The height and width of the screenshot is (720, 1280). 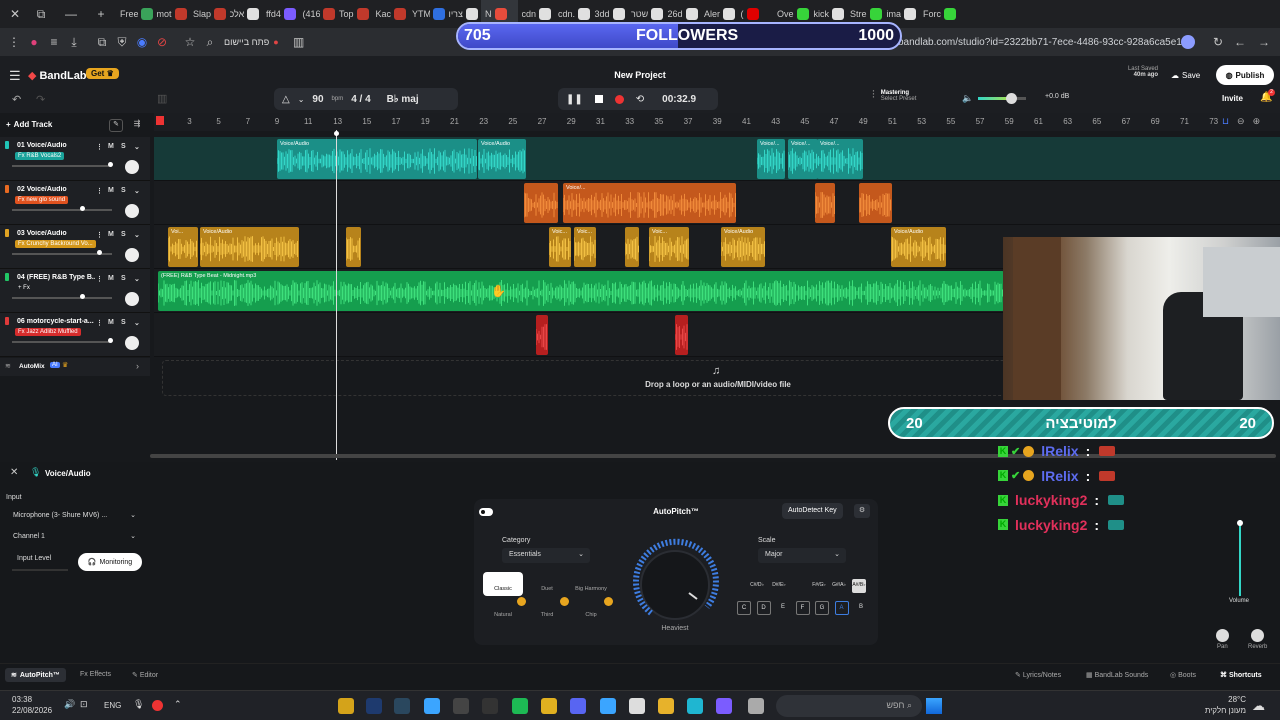 What do you see at coordinates (48, 332) in the screenshot?
I see `track-fx-chip: Fx Jazz Adlibz Muffled` at bounding box center [48, 332].